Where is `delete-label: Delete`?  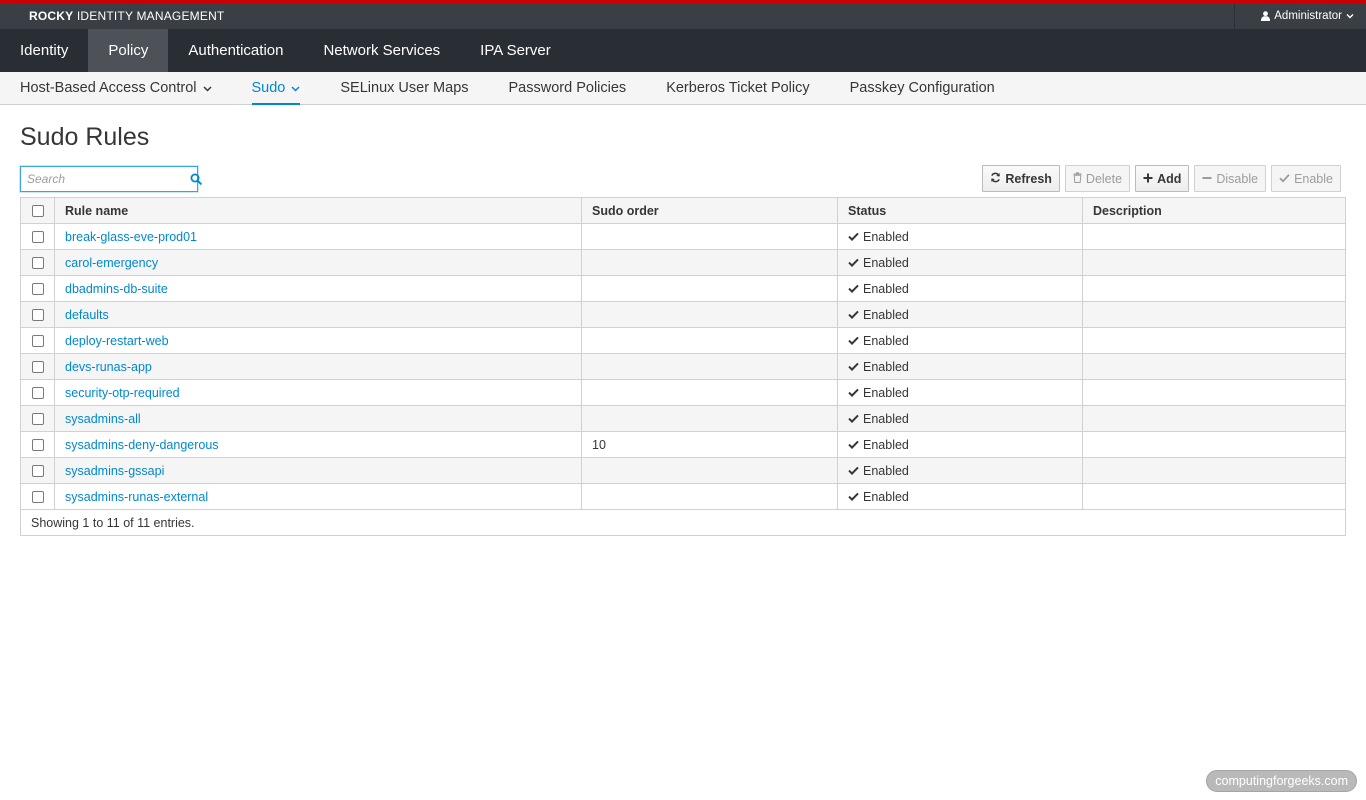
delete-label: Delete is located at coordinates (1104, 178).